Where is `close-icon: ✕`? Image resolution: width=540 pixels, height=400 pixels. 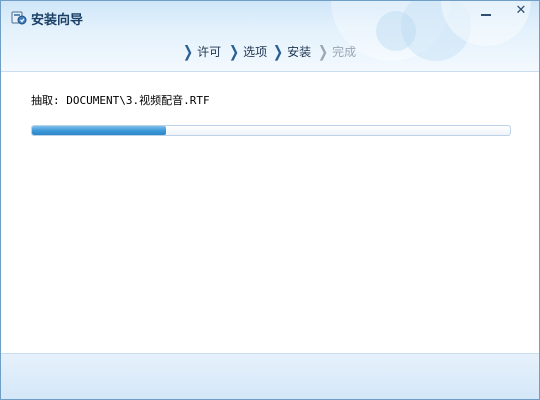
close-icon: ✕ is located at coordinates (521, 10).